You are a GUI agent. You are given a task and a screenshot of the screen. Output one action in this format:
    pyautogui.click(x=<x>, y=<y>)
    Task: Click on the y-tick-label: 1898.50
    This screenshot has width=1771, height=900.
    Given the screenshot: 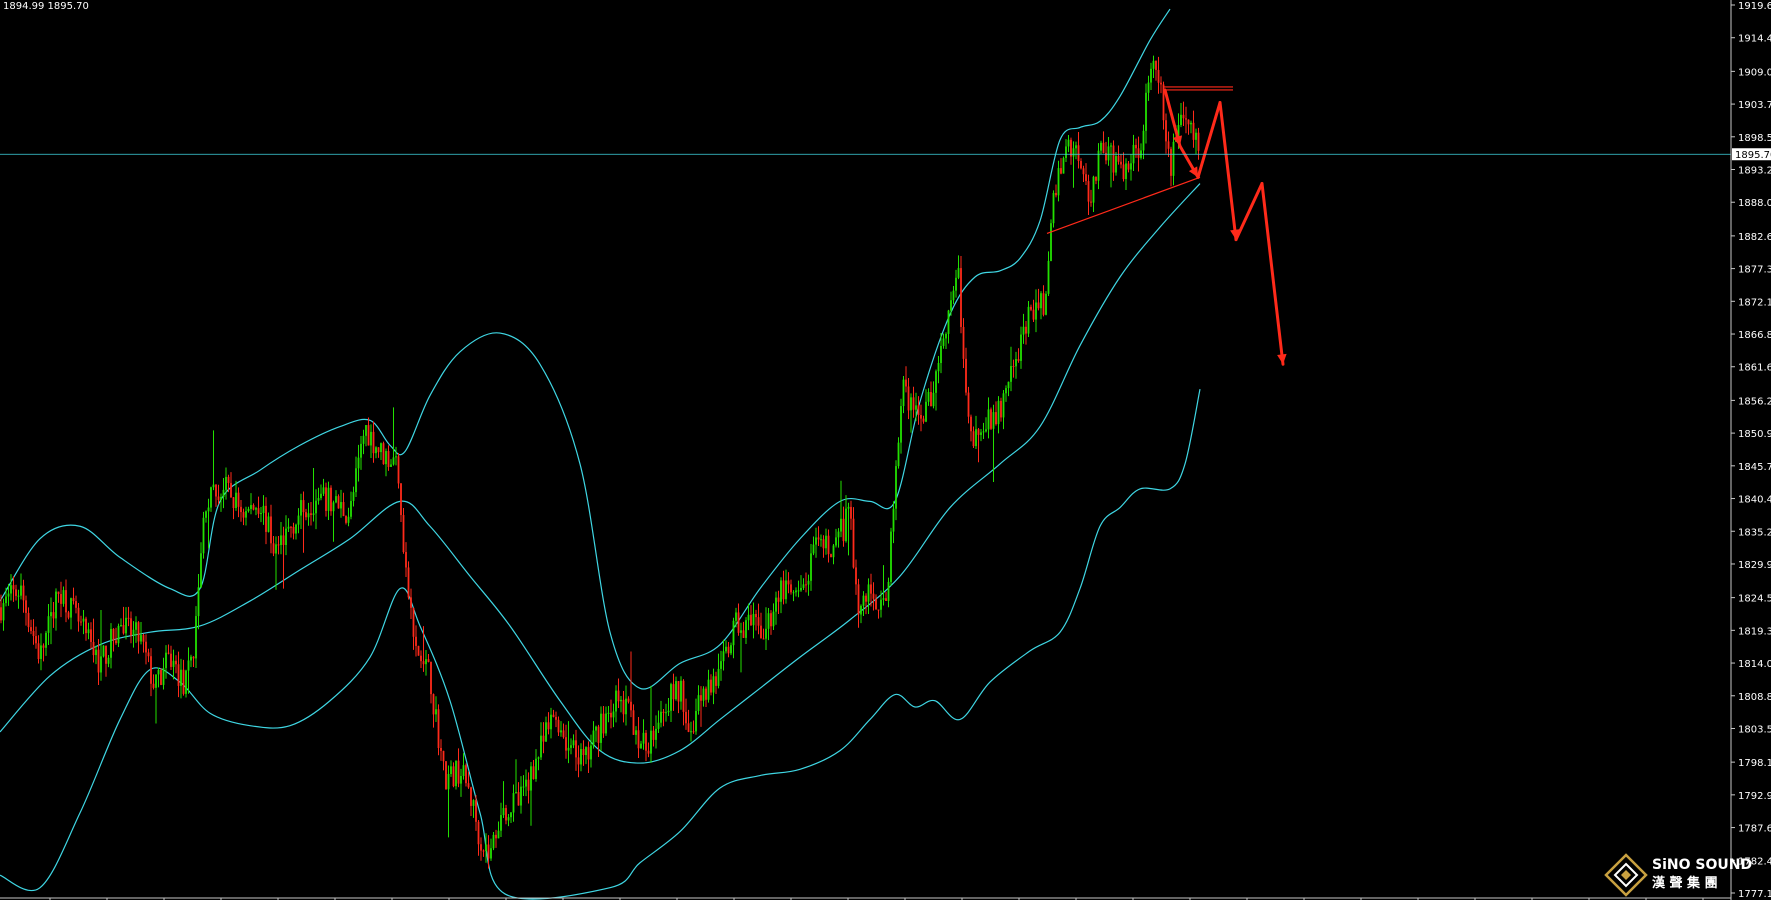 What is the action you would take?
    pyautogui.click(x=1754, y=138)
    